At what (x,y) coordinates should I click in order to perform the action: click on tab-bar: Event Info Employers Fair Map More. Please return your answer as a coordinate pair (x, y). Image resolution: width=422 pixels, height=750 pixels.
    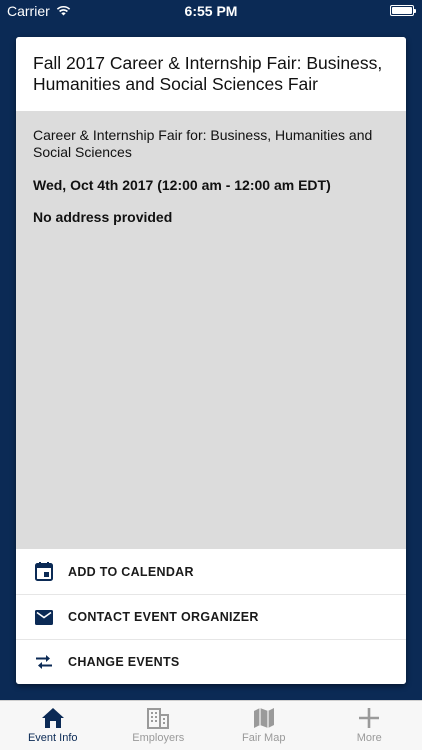
    Looking at the image, I should click on (211, 725).